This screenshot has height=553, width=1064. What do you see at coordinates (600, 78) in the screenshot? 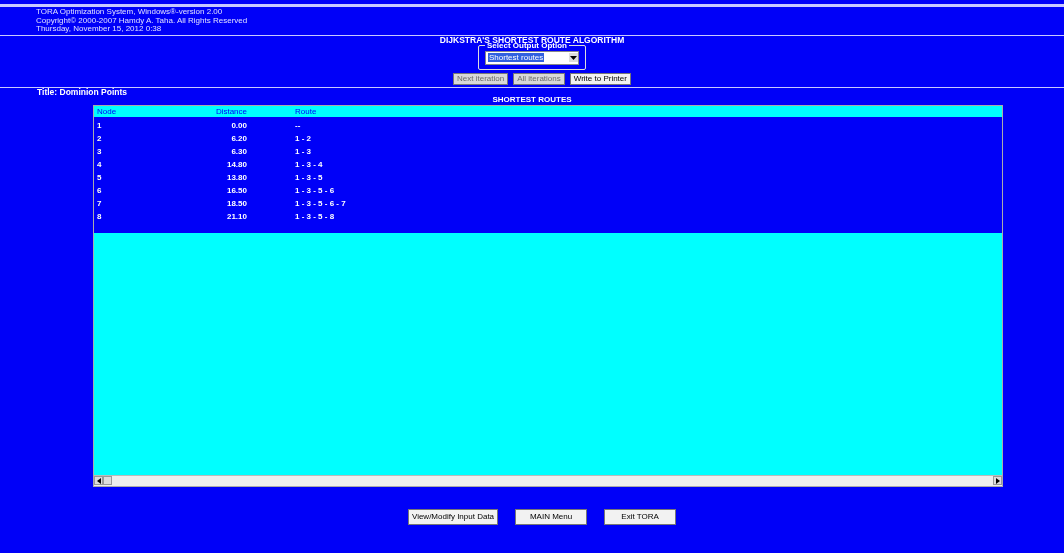
I see `action-button: Write to Printer` at bounding box center [600, 78].